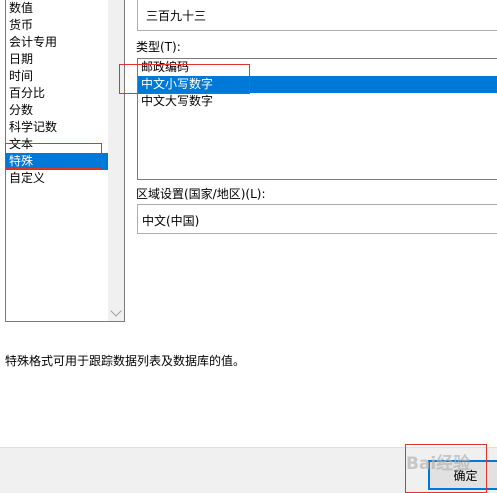  I want to click on description-text: 特殊格式可用于跟踪数据列表及数据库的值。, so click(125, 361).